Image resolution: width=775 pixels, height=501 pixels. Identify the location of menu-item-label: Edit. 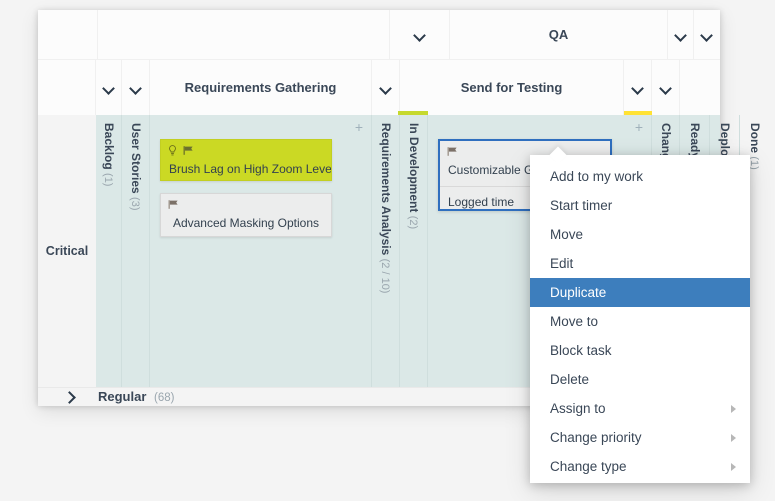
(562, 263).